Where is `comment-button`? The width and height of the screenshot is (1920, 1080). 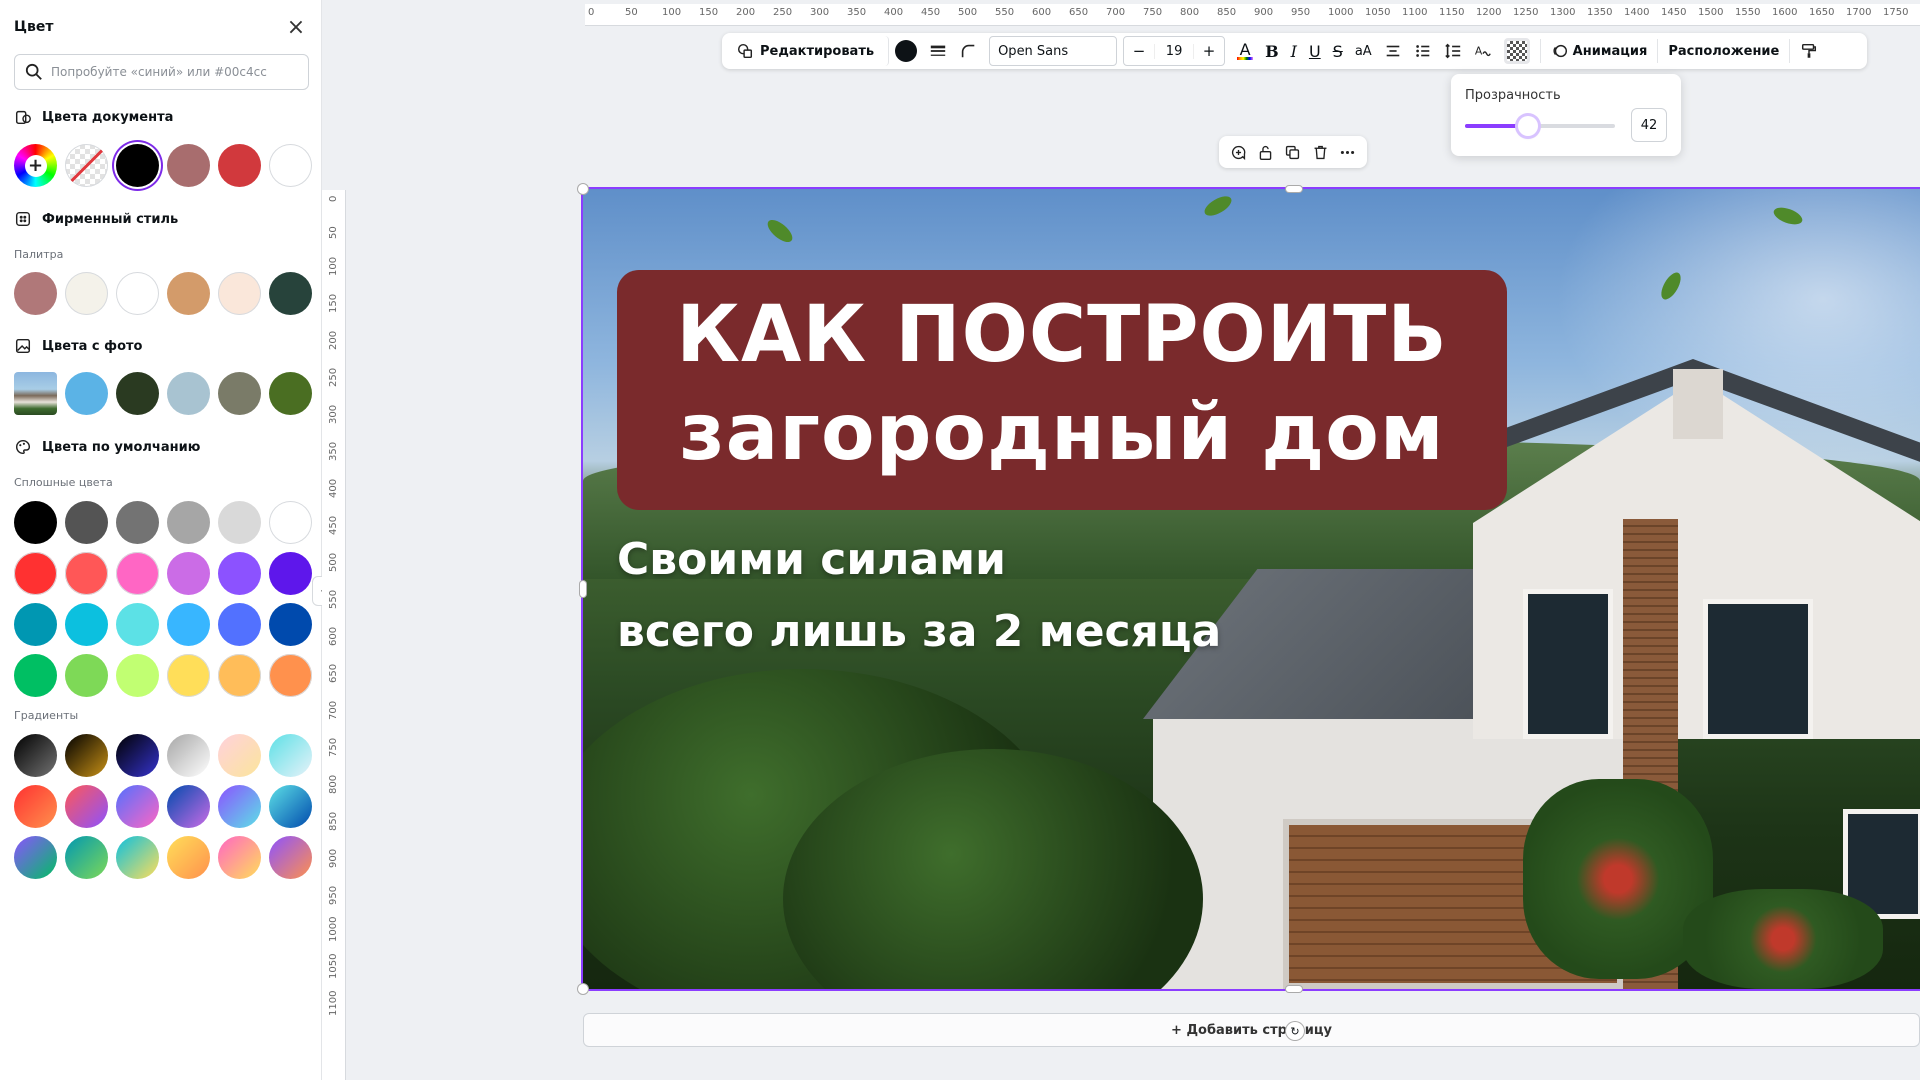 comment-button is located at coordinates (1239, 152).